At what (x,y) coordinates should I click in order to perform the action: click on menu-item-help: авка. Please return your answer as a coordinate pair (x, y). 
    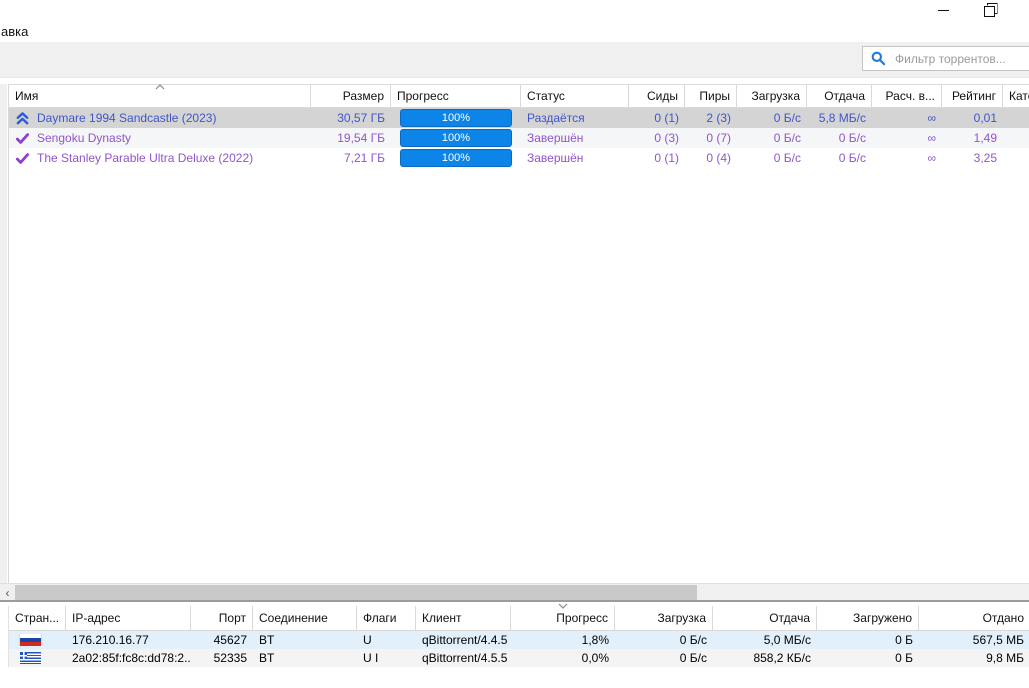
    Looking at the image, I should click on (14, 31).